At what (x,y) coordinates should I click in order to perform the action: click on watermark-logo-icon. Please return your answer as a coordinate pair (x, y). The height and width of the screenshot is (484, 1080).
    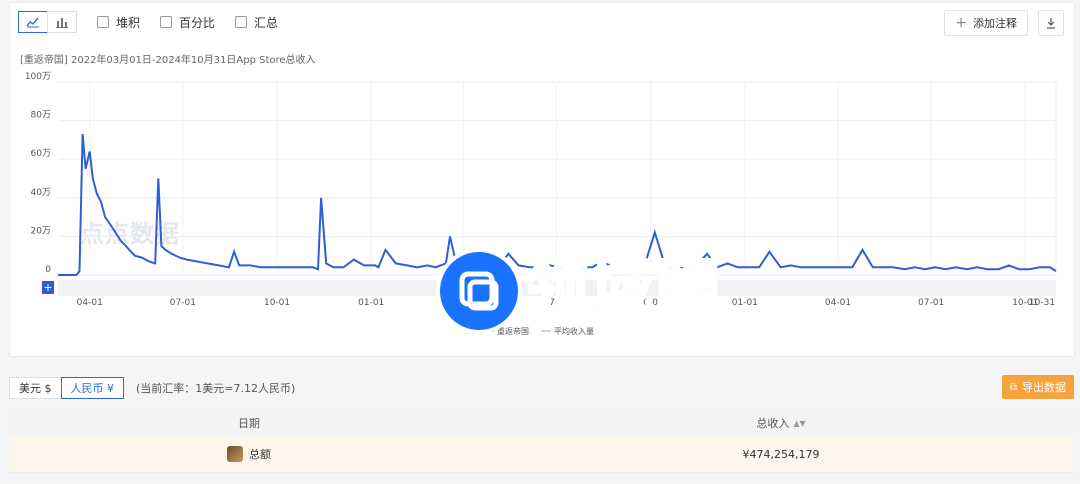
    Looking at the image, I should click on (479, 291).